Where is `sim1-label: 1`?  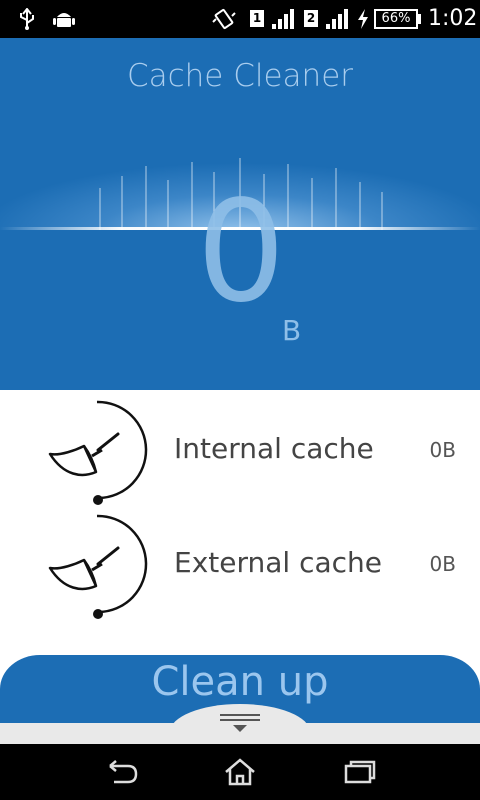 sim1-label: 1 is located at coordinates (257, 18).